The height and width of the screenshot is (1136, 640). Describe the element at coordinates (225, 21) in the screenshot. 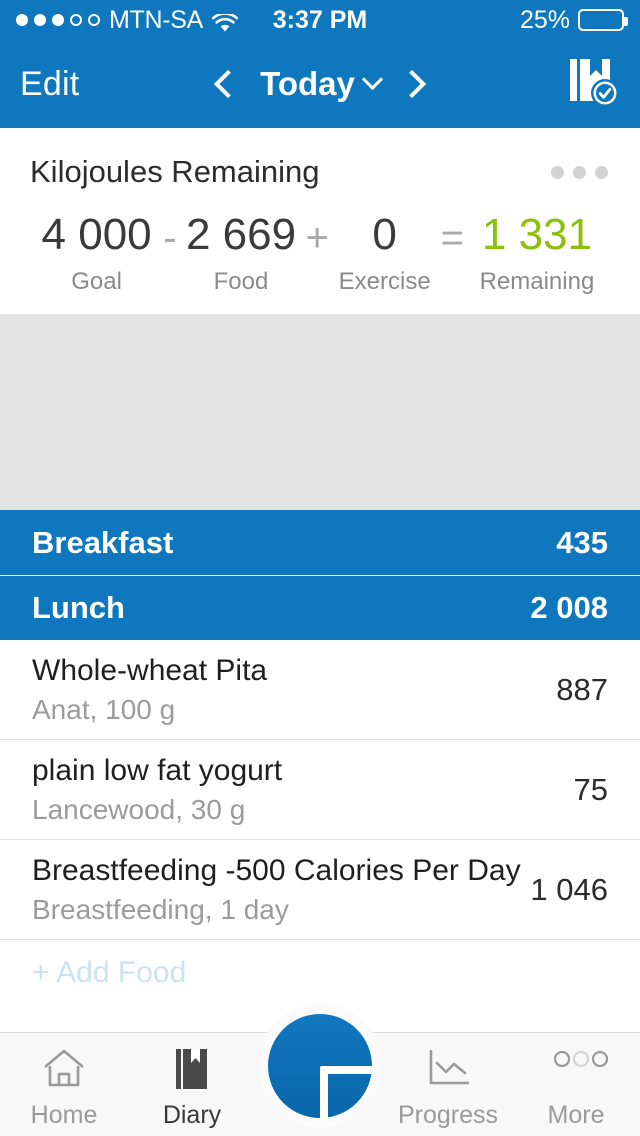

I see `wifi-icon` at that location.